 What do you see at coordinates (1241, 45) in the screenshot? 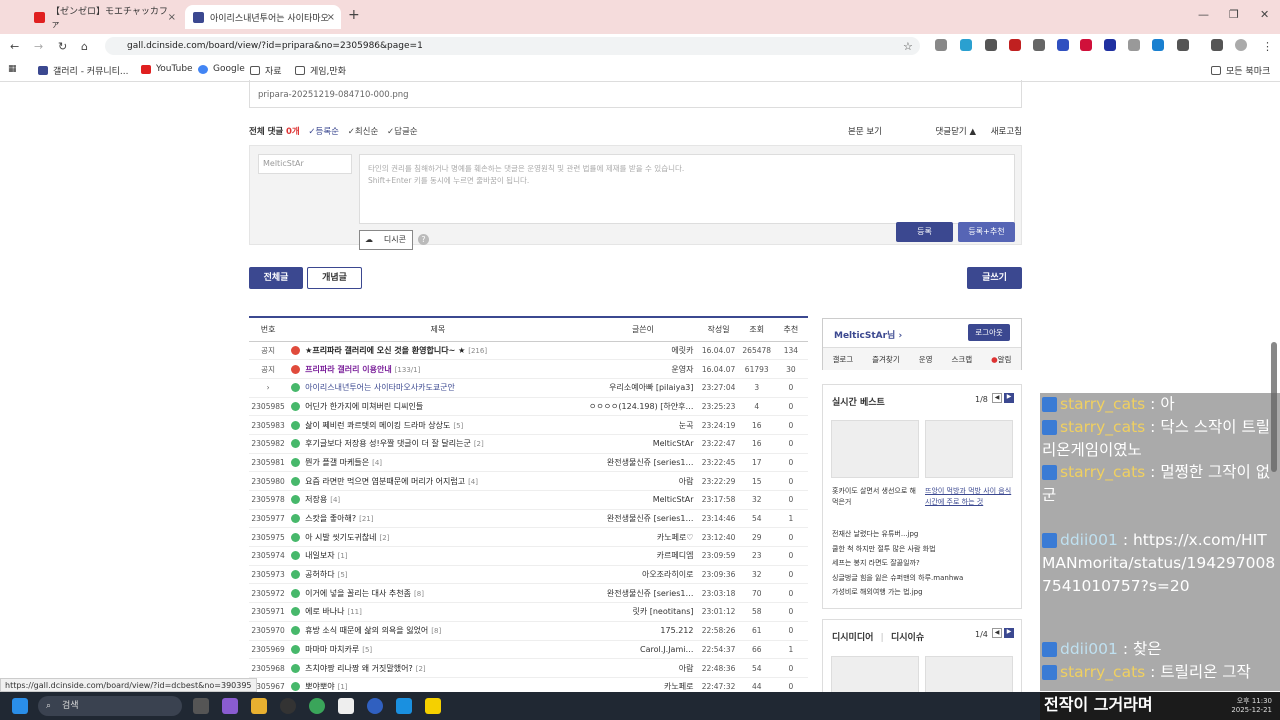
I see `avatar` at bounding box center [1241, 45].